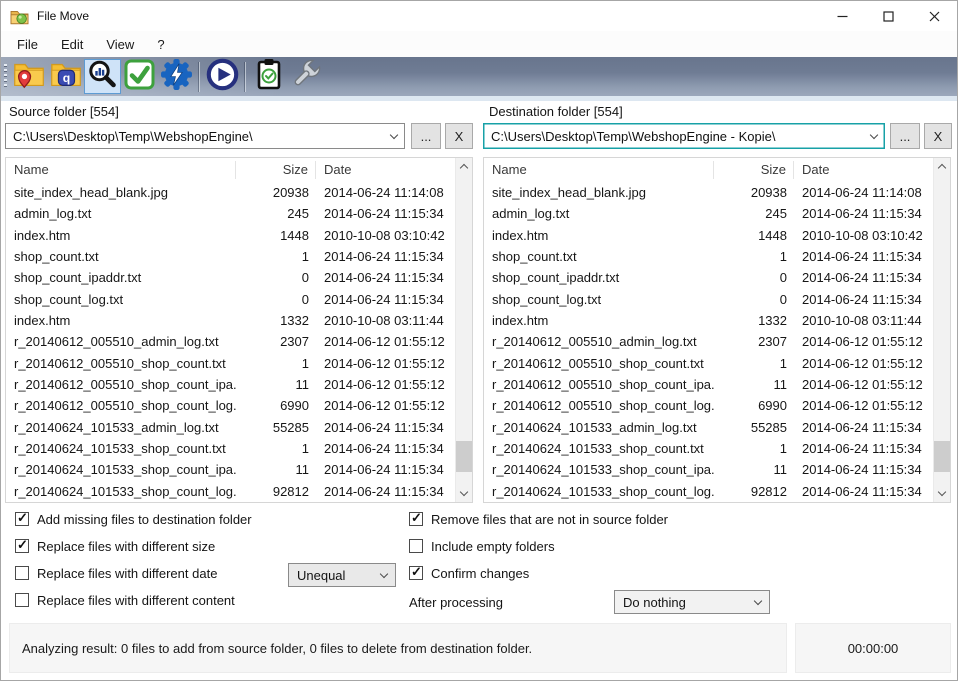  I want to click on destination-path-input, so click(674, 136).